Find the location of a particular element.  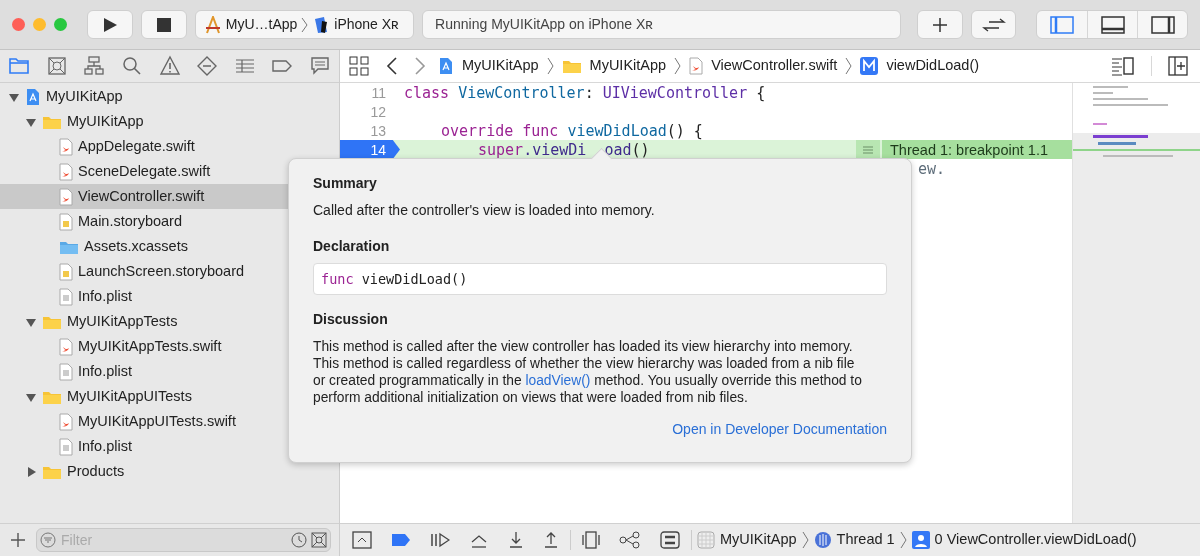

stop-button is located at coordinates (163, 24).